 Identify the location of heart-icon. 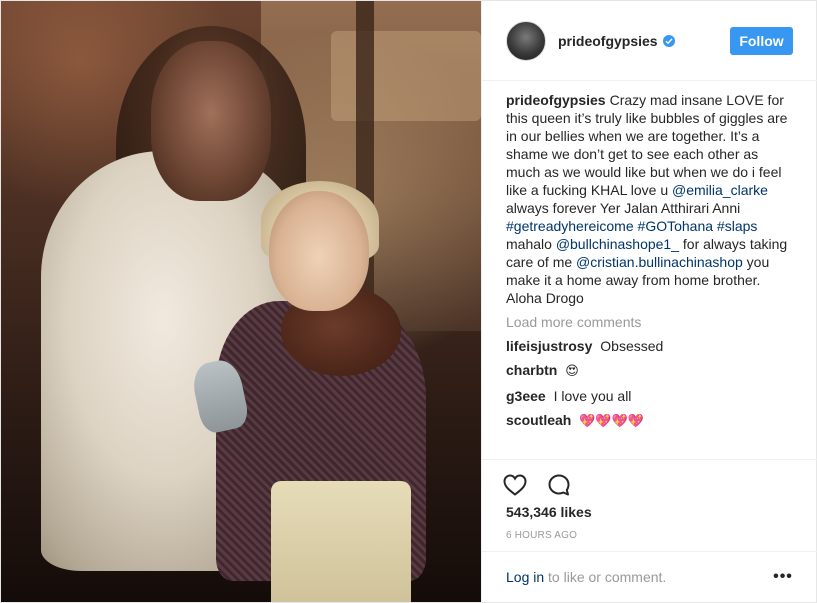
(515, 485).